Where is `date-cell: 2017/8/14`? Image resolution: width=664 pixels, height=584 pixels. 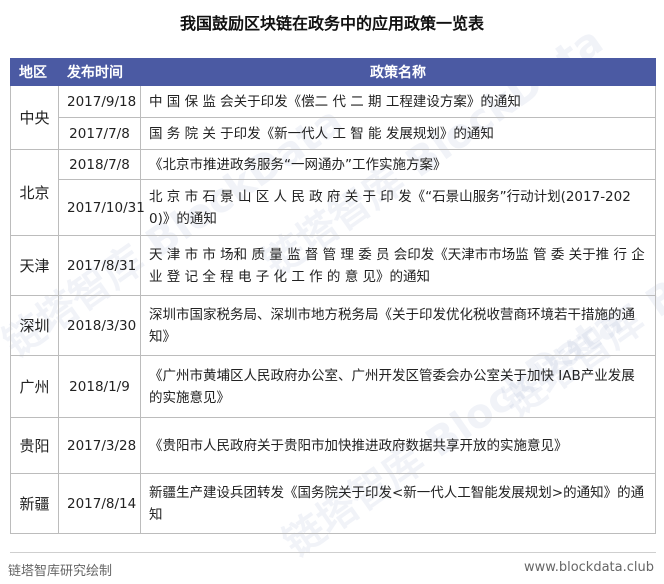
date-cell: 2017/8/14 is located at coordinates (99, 503).